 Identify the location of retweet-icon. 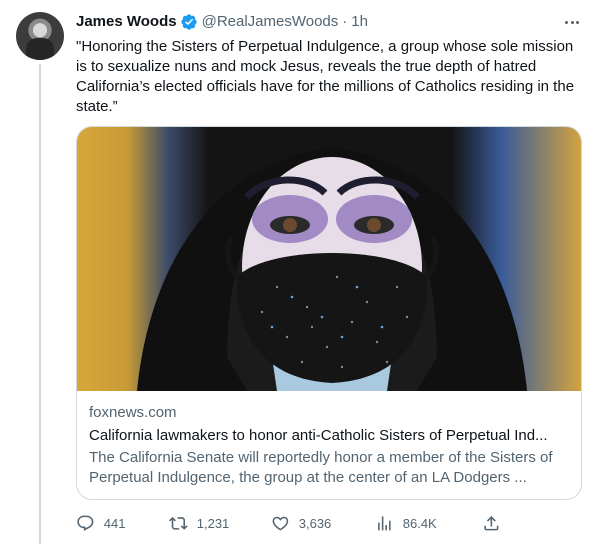
(178, 523).